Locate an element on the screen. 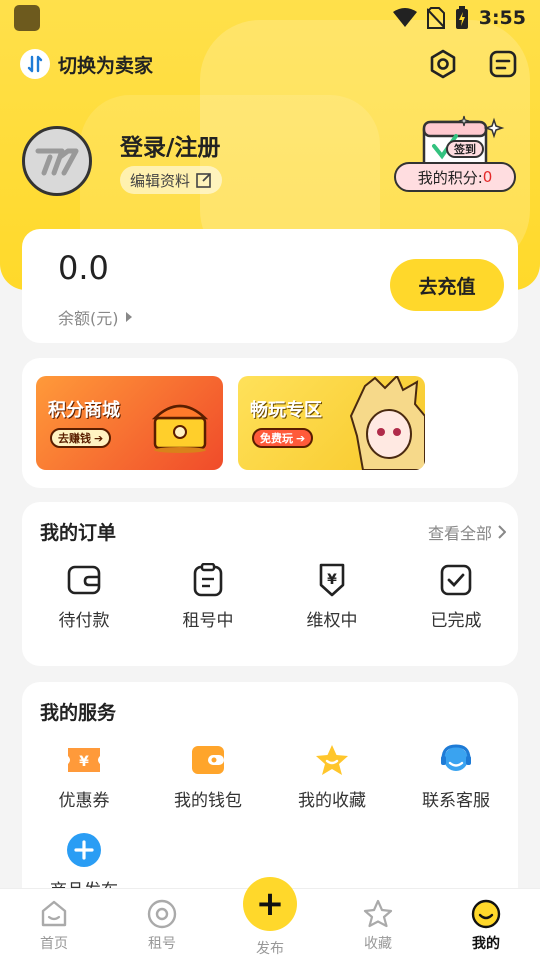  status-time: 3:55 is located at coordinates (502, 18).